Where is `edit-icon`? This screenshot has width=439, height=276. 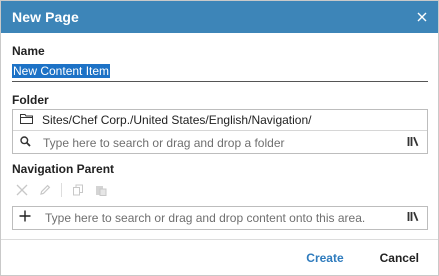 edit-icon is located at coordinates (45, 190).